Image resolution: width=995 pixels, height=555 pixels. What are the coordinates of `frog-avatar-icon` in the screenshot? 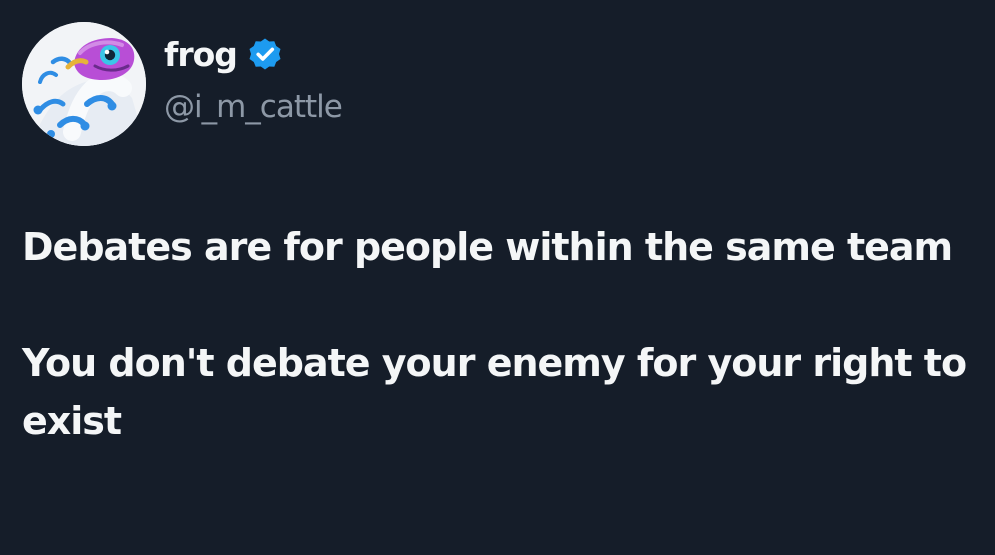 It's located at (84, 84).